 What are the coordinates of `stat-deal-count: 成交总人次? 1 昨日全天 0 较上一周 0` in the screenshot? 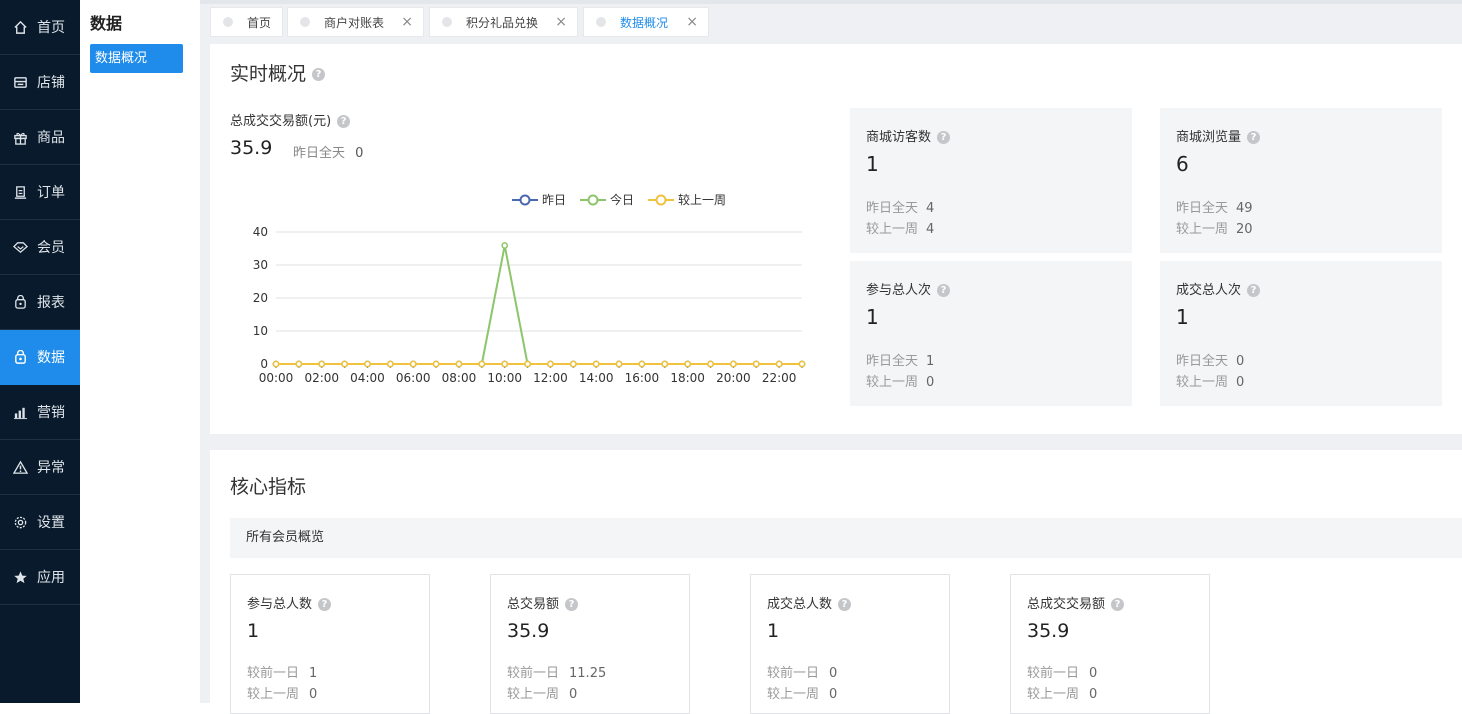 It's located at (1301, 333).